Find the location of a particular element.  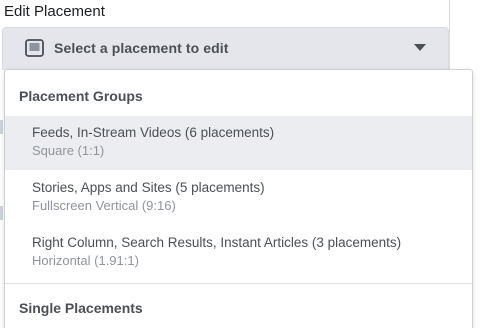

select-placeholder: Select a placement to edit is located at coordinates (141, 48).